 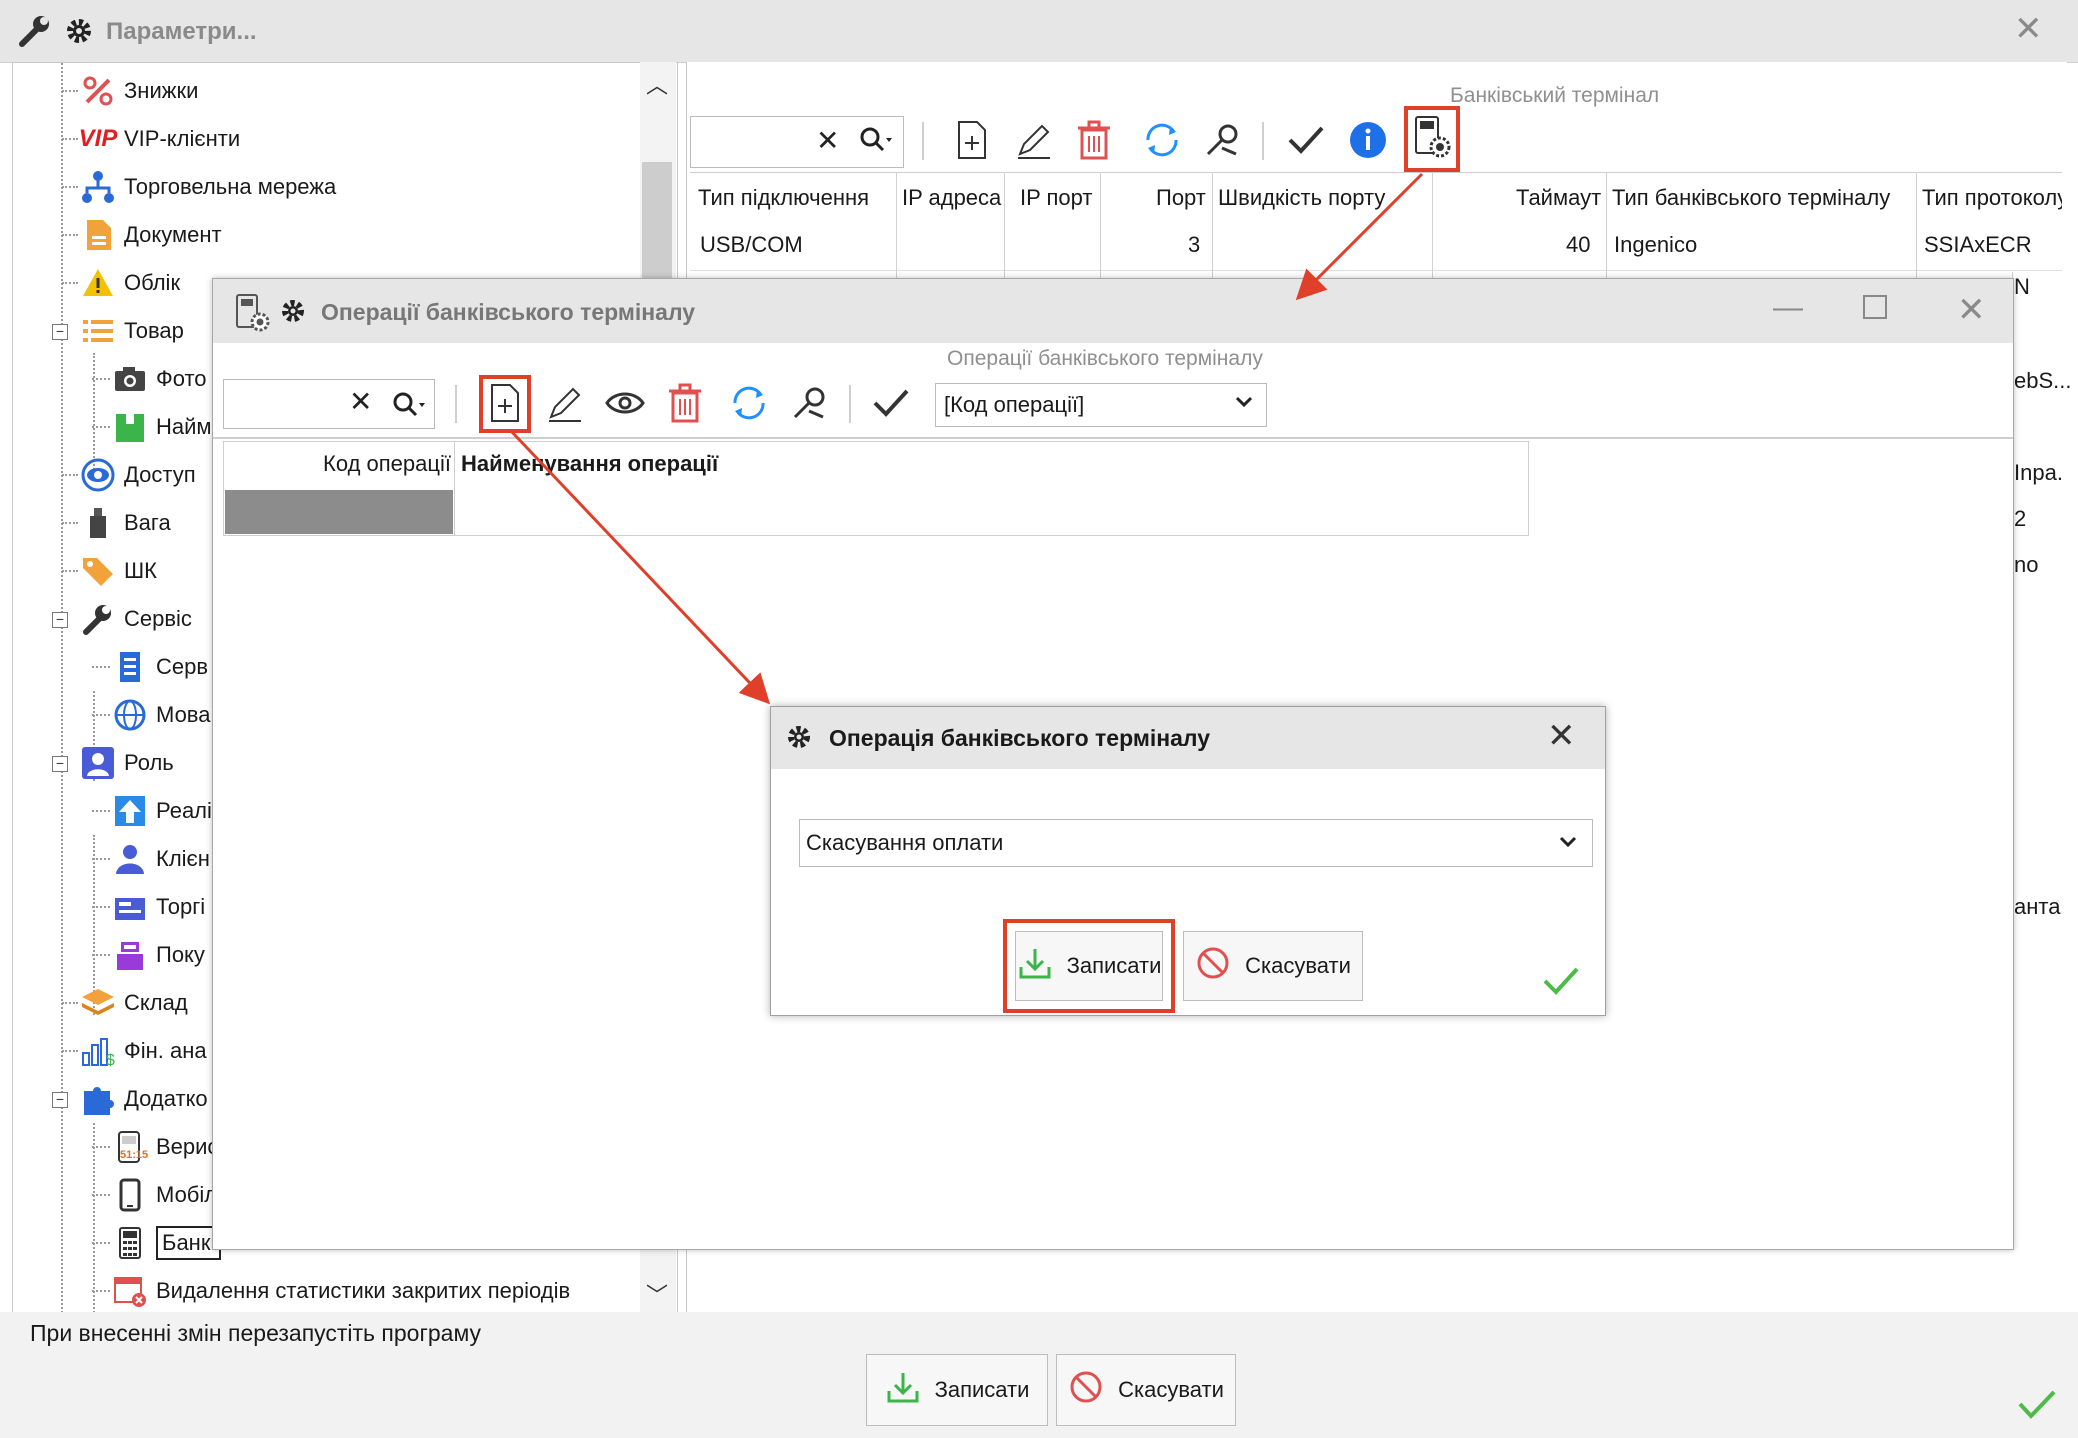 I want to click on download-icon, so click(x=903, y=1390).